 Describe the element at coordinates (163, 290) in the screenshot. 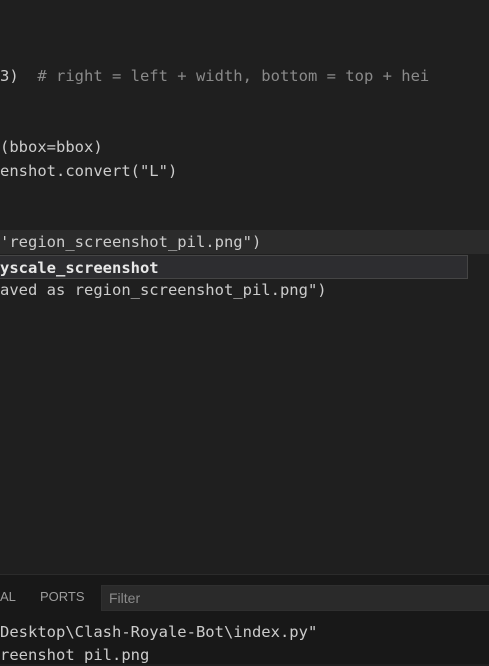

I see `code-line: aved as region_screenshot_pil.png")` at that location.